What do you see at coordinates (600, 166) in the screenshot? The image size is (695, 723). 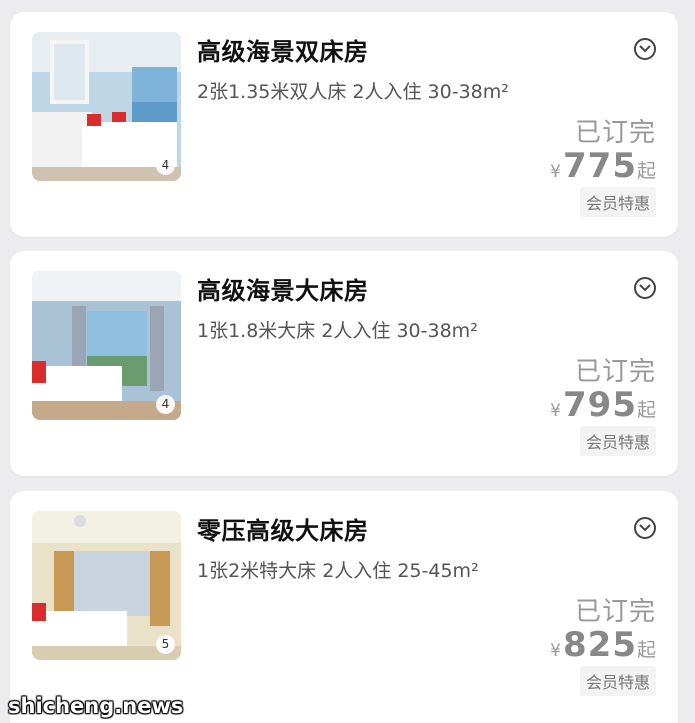 I see `price-amount: 775` at bounding box center [600, 166].